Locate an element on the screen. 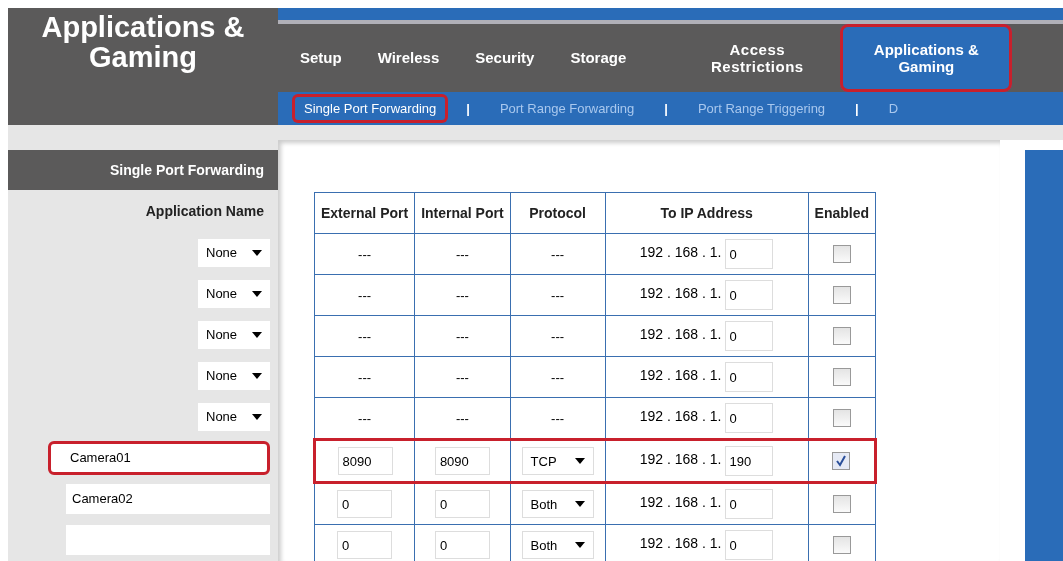 The height and width of the screenshot is (561, 1063). nav-tab: Security is located at coordinates (505, 58).